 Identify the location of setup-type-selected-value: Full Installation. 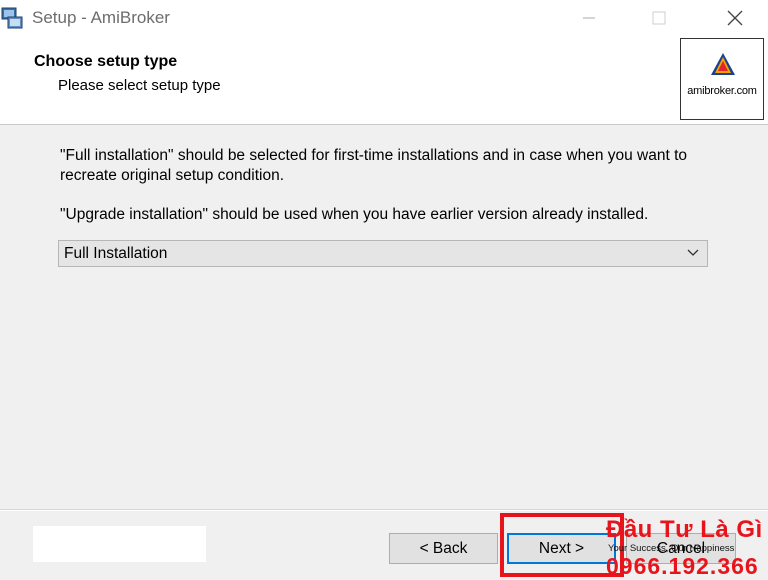
(116, 253).